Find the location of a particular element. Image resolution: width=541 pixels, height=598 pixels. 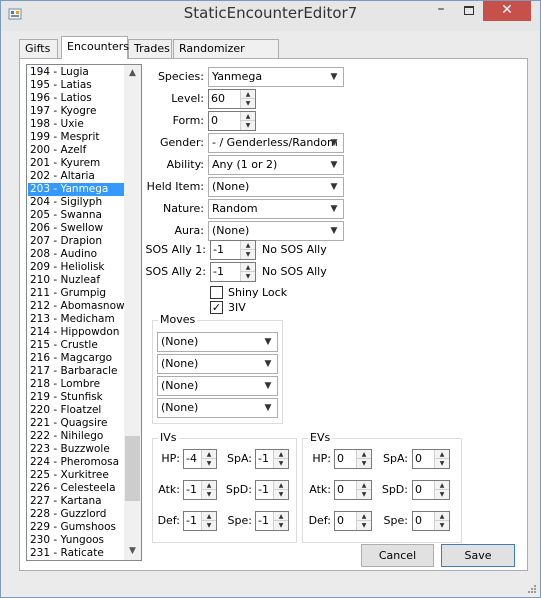

tab-encounters: Encounters is located at coordinates (95, 47).